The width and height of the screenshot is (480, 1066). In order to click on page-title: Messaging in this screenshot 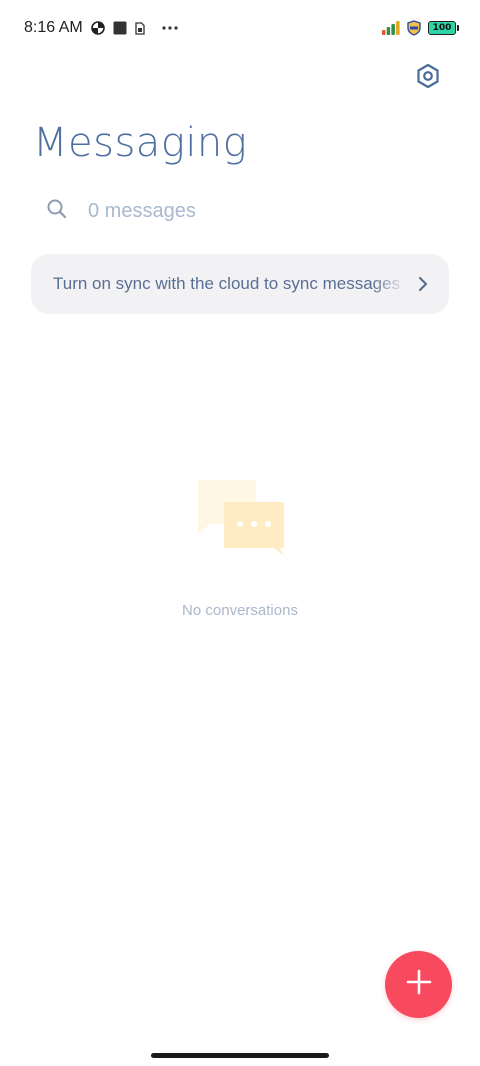, I will do `click(140, 143)`.